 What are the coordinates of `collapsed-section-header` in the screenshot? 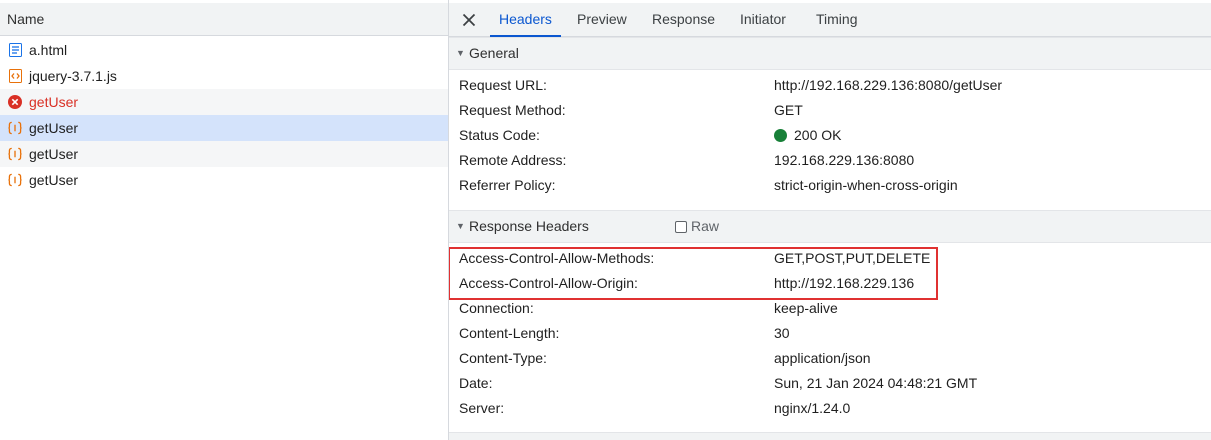 It's located at (830, 436).